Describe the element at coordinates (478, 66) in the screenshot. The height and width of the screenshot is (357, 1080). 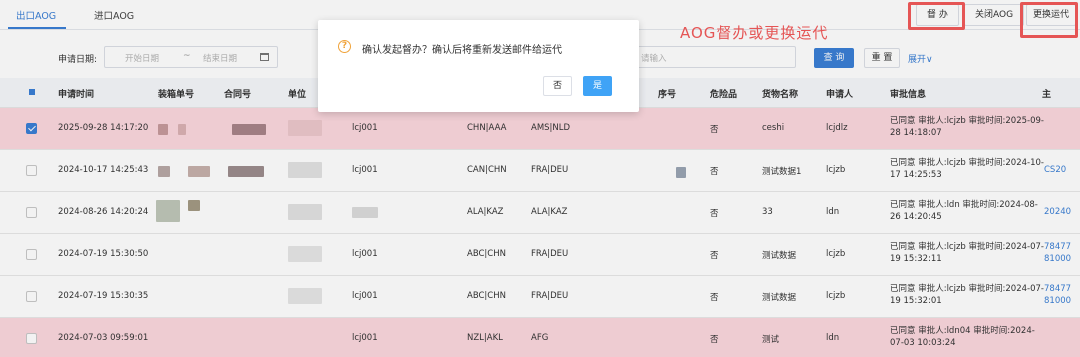
I see `confirm-dialog: ? 确认发起督办？确认后将重新发送邮件给运代` at that location.